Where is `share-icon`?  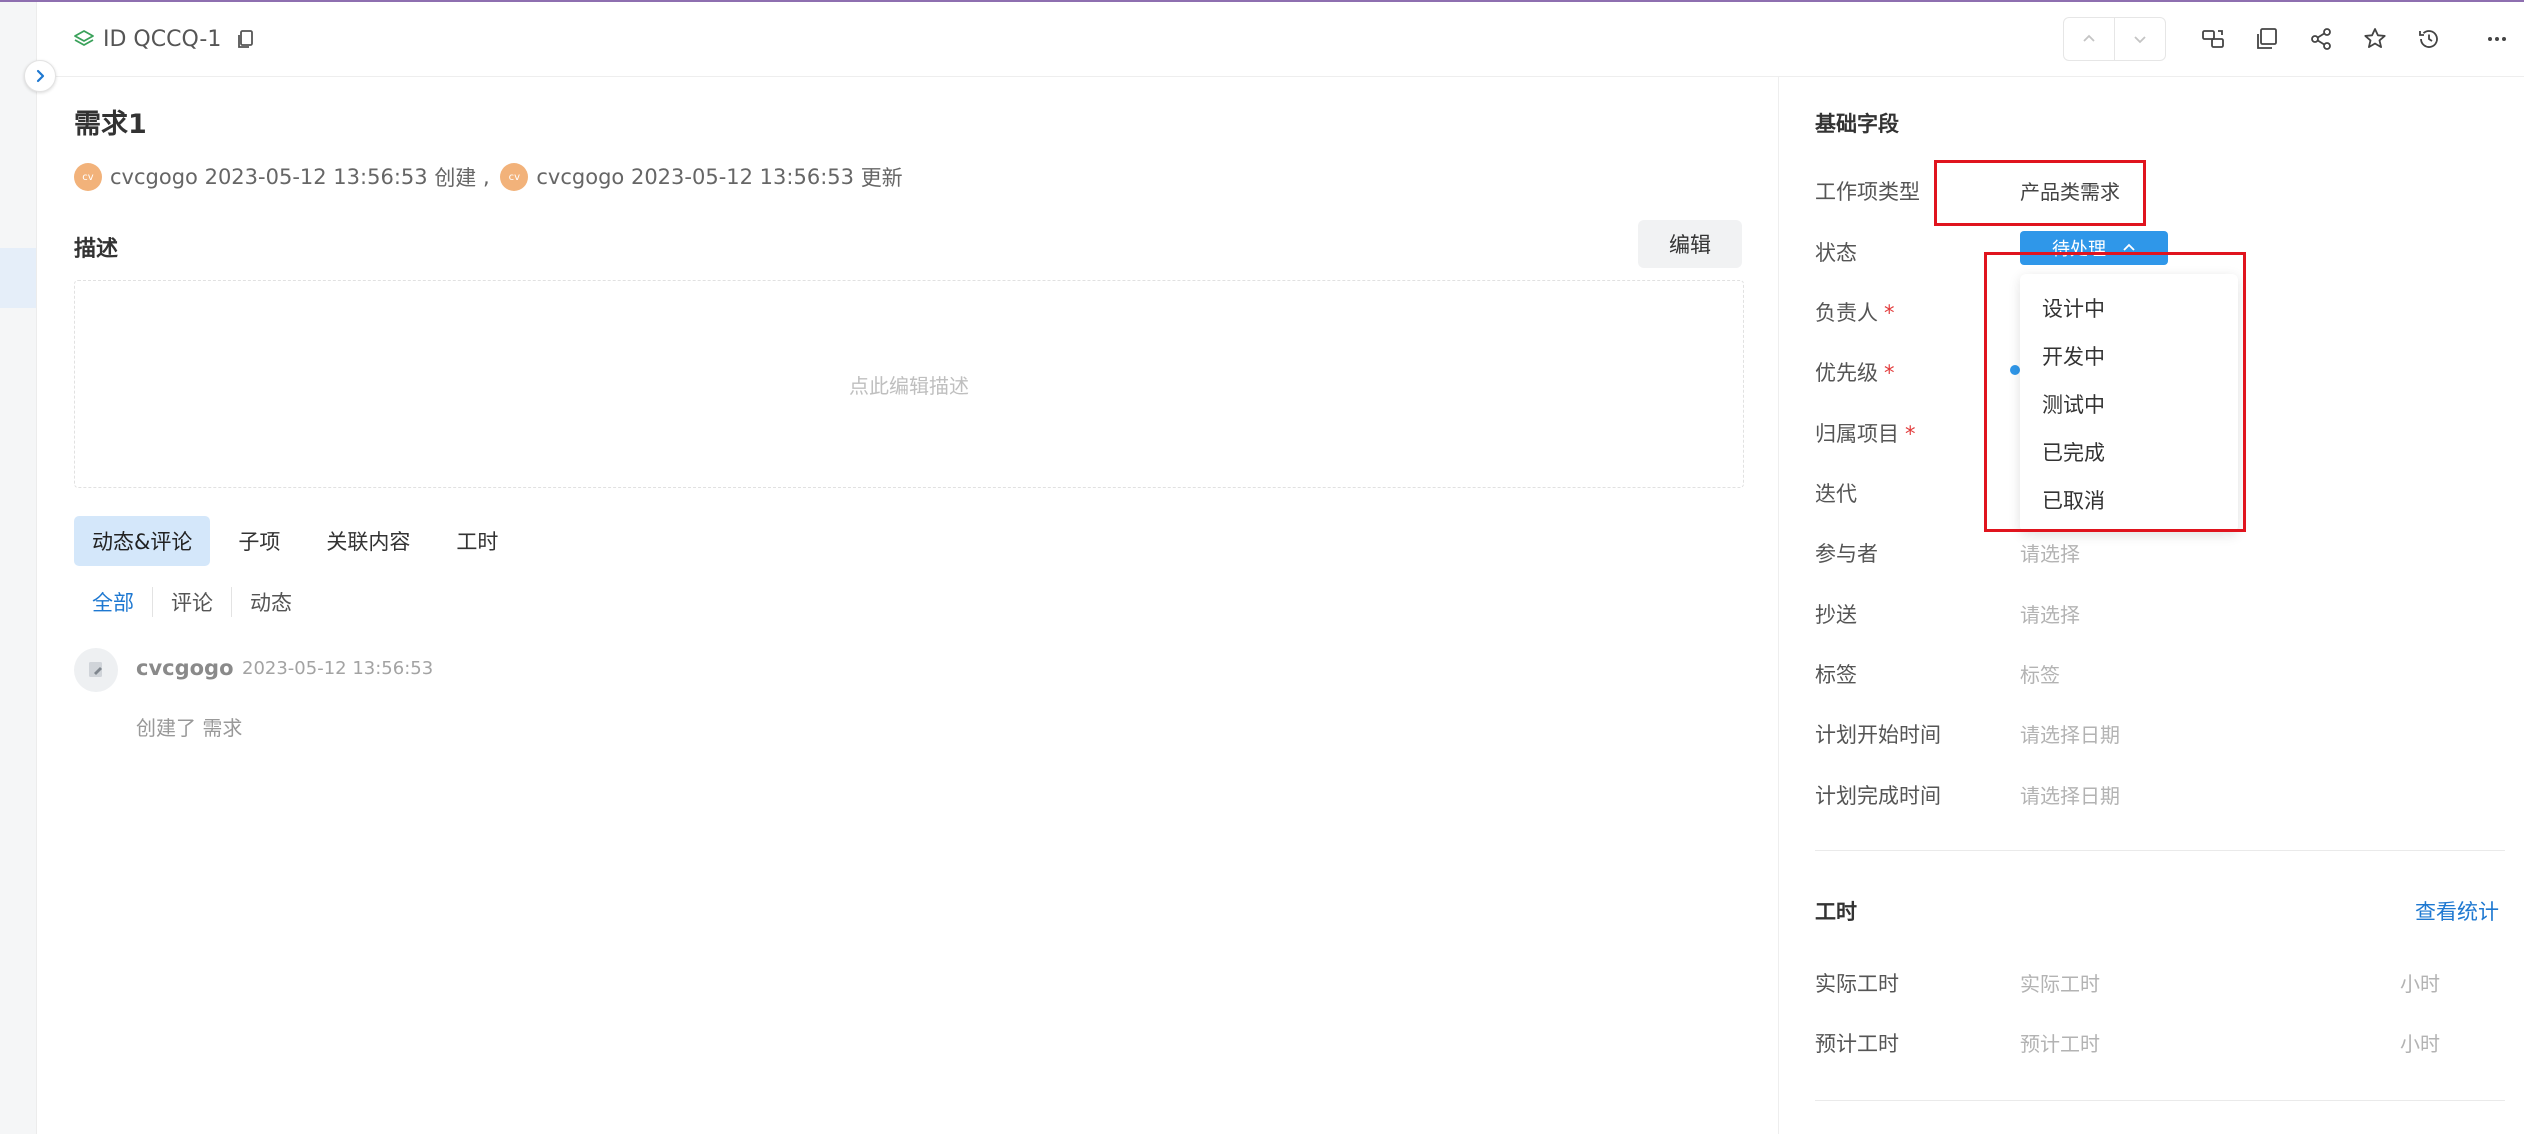
share-icon is located at coordinates (2321, 39).